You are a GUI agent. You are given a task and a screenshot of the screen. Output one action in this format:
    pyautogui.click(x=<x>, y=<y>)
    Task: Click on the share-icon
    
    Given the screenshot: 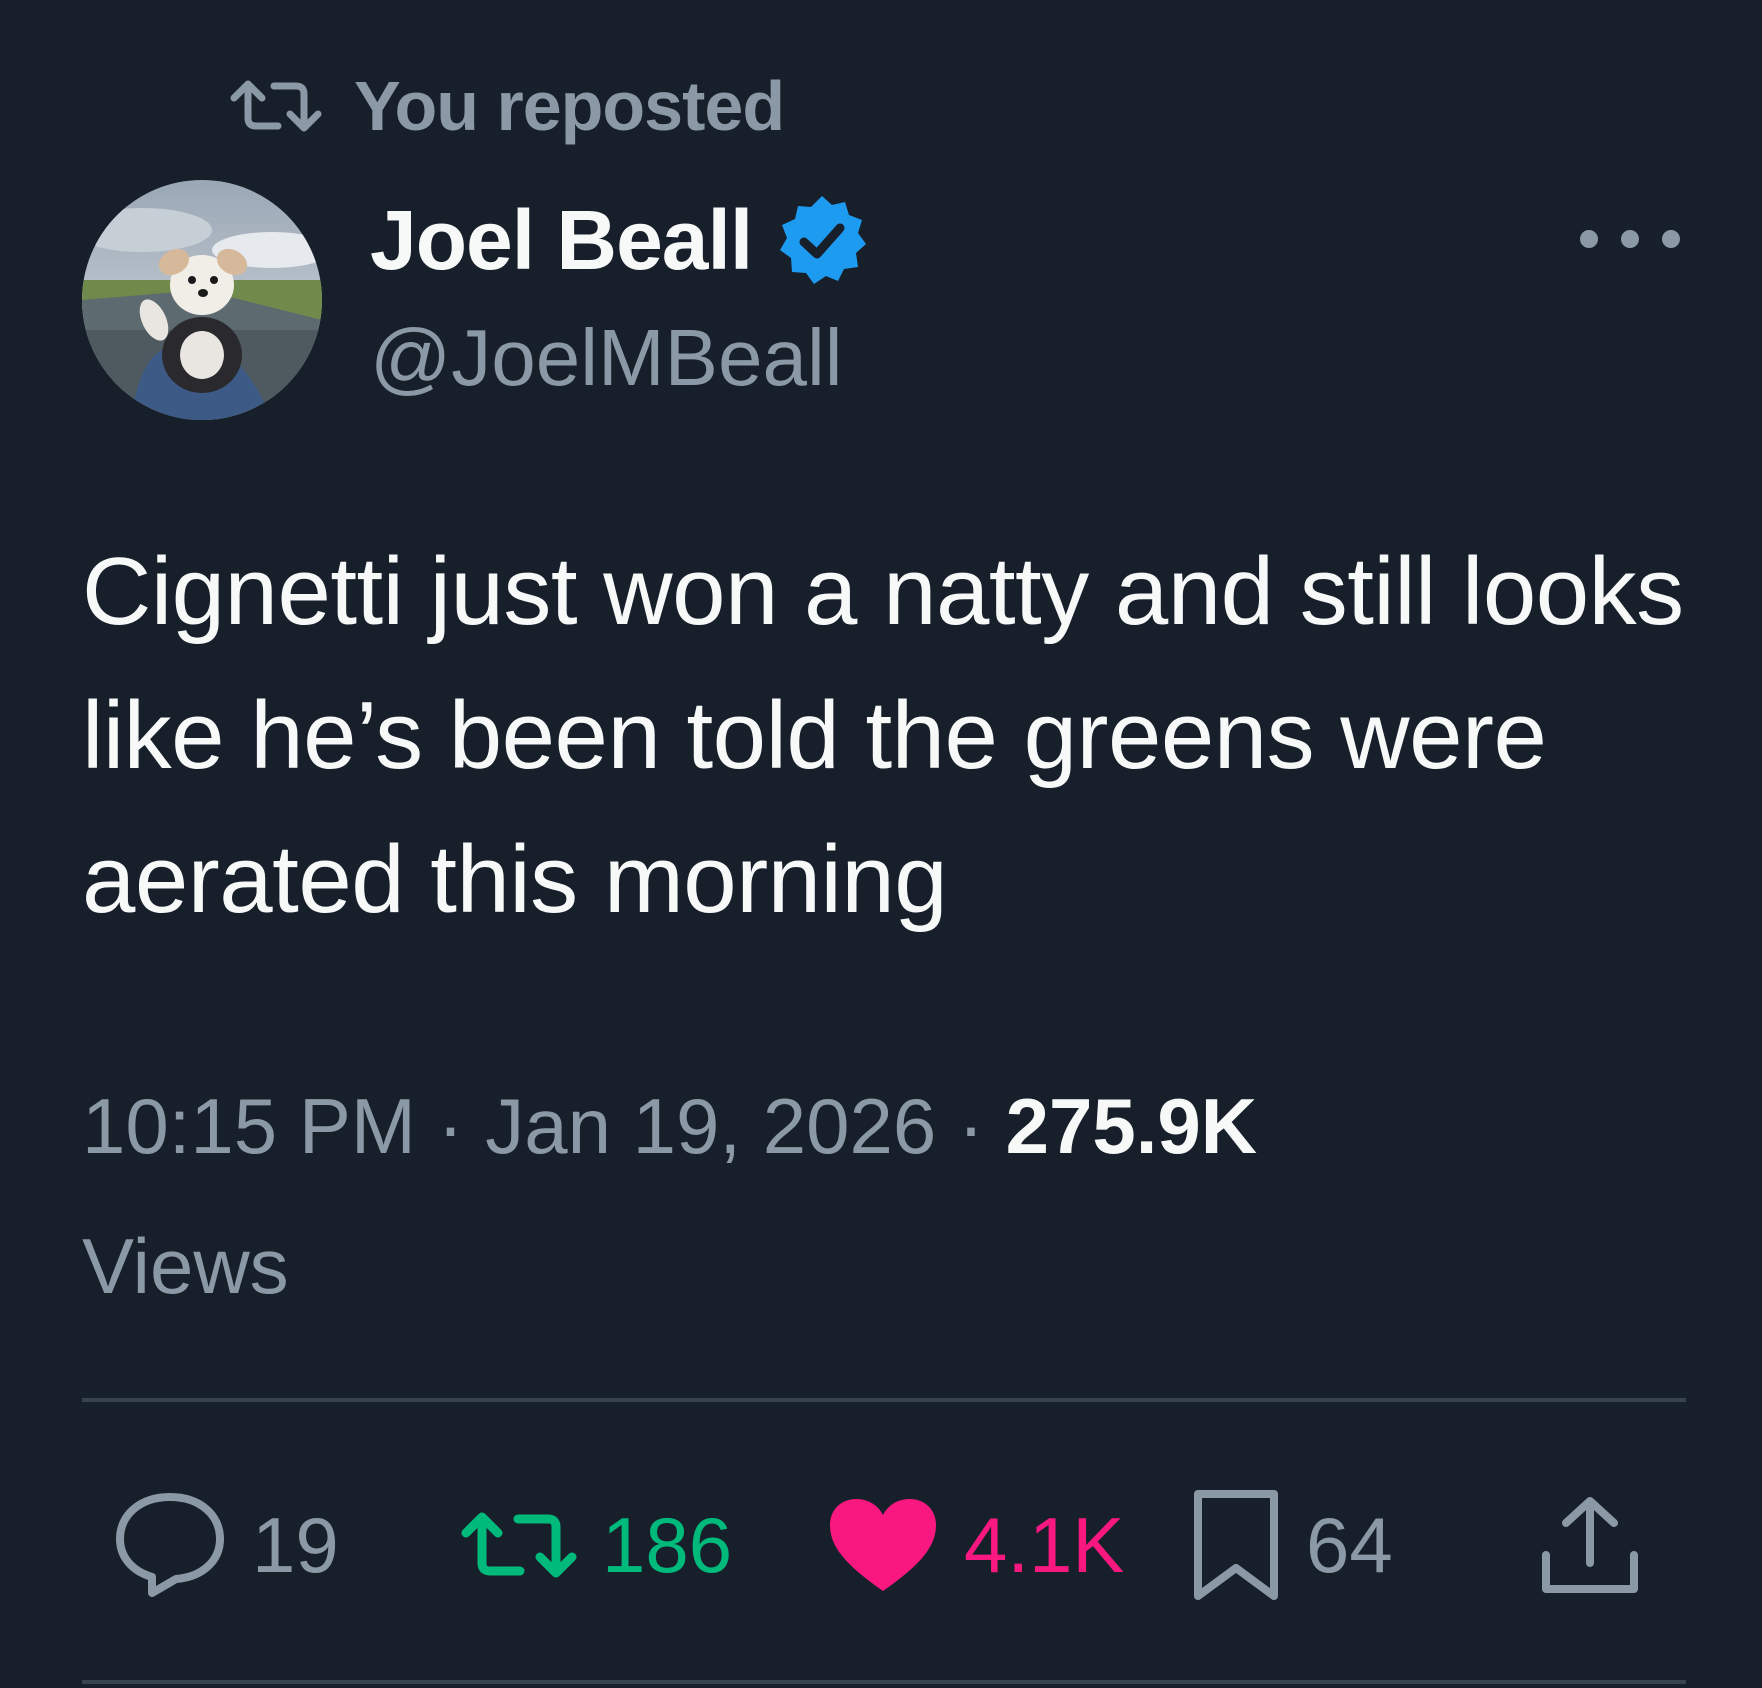 What is the action you would take?
    pyautogui.click(x=1590, y=1545)
    